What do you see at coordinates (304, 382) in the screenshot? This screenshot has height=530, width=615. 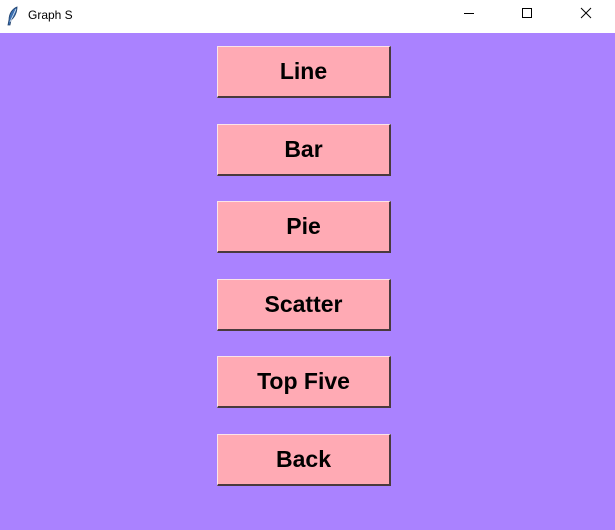 I see `top-five-button: Top Five` at bounding box center [304, 382].